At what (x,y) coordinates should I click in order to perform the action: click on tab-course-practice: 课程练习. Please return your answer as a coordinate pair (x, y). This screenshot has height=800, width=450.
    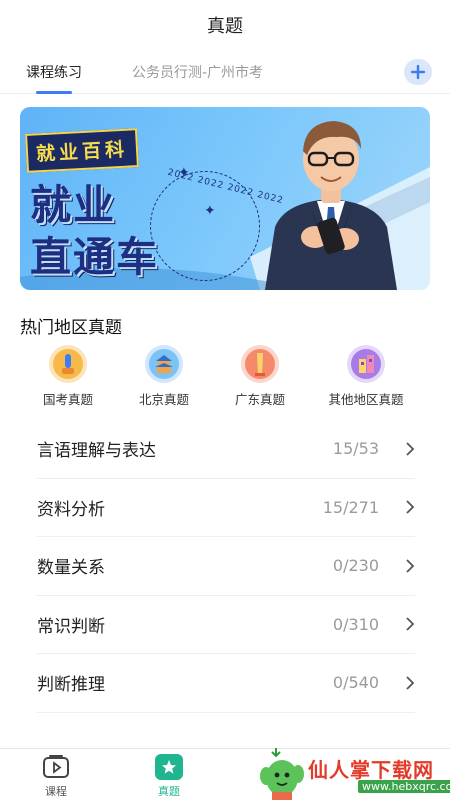
    Looking at the image, I should click on (54, 72).